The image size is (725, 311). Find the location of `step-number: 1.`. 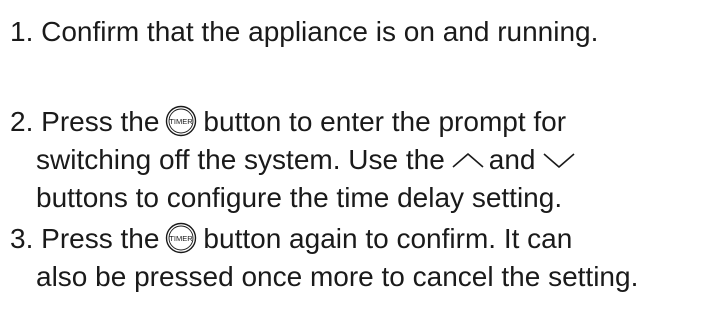

step-number: 1. is located at coordinates (22, 31).